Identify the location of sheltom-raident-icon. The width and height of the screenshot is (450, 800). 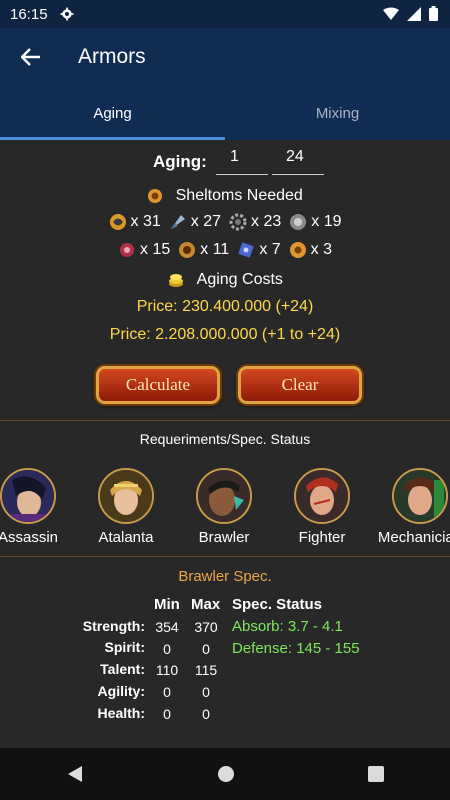
(238, 222).